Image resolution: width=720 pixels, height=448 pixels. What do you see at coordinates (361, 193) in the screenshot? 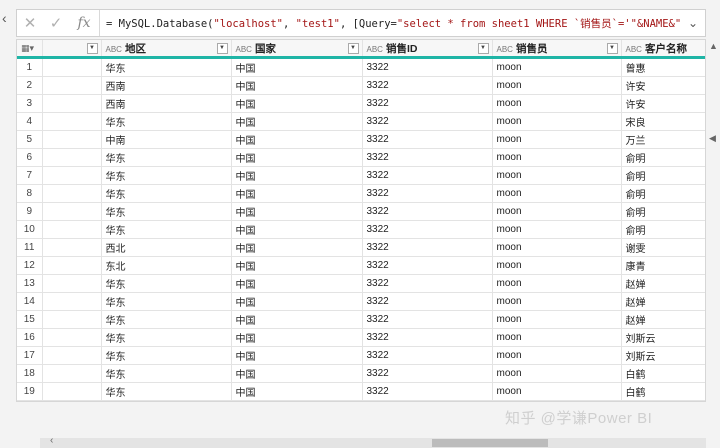
I see `table-row: 8 华东 中国 3322 moon 俞明` at bounding box center [361, 193].